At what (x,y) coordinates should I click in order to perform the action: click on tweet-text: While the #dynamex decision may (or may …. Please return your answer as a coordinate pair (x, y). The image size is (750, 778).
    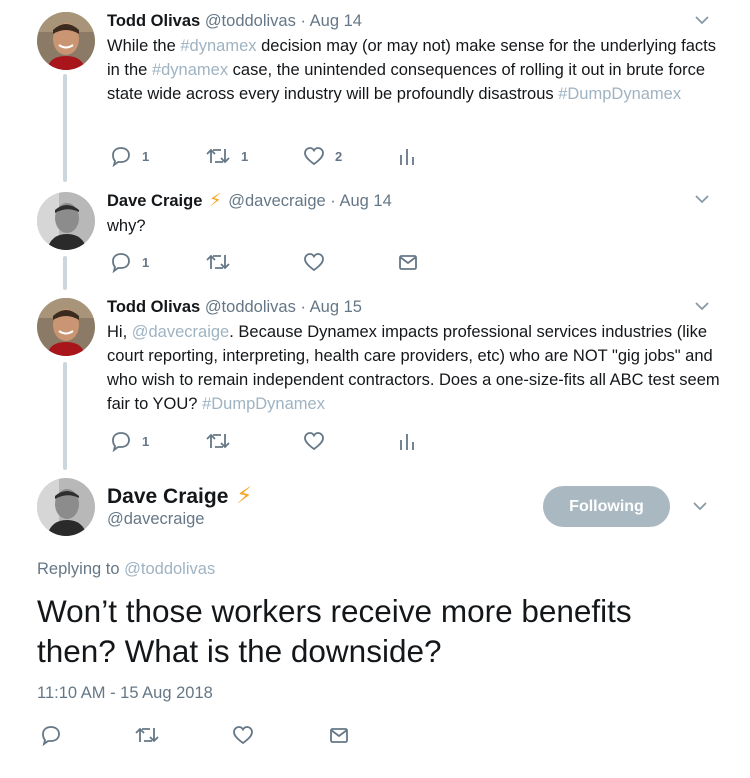
    Looking at the image, I should click on (413, 70).